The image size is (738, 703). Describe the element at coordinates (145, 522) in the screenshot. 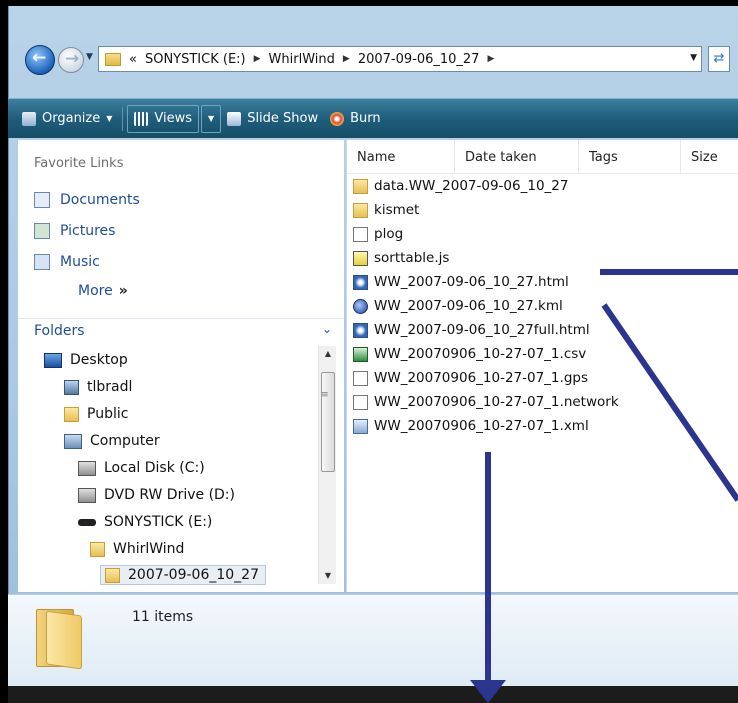

I see `tree-node-sonystick: SONYSTICK (E:)` at that location.